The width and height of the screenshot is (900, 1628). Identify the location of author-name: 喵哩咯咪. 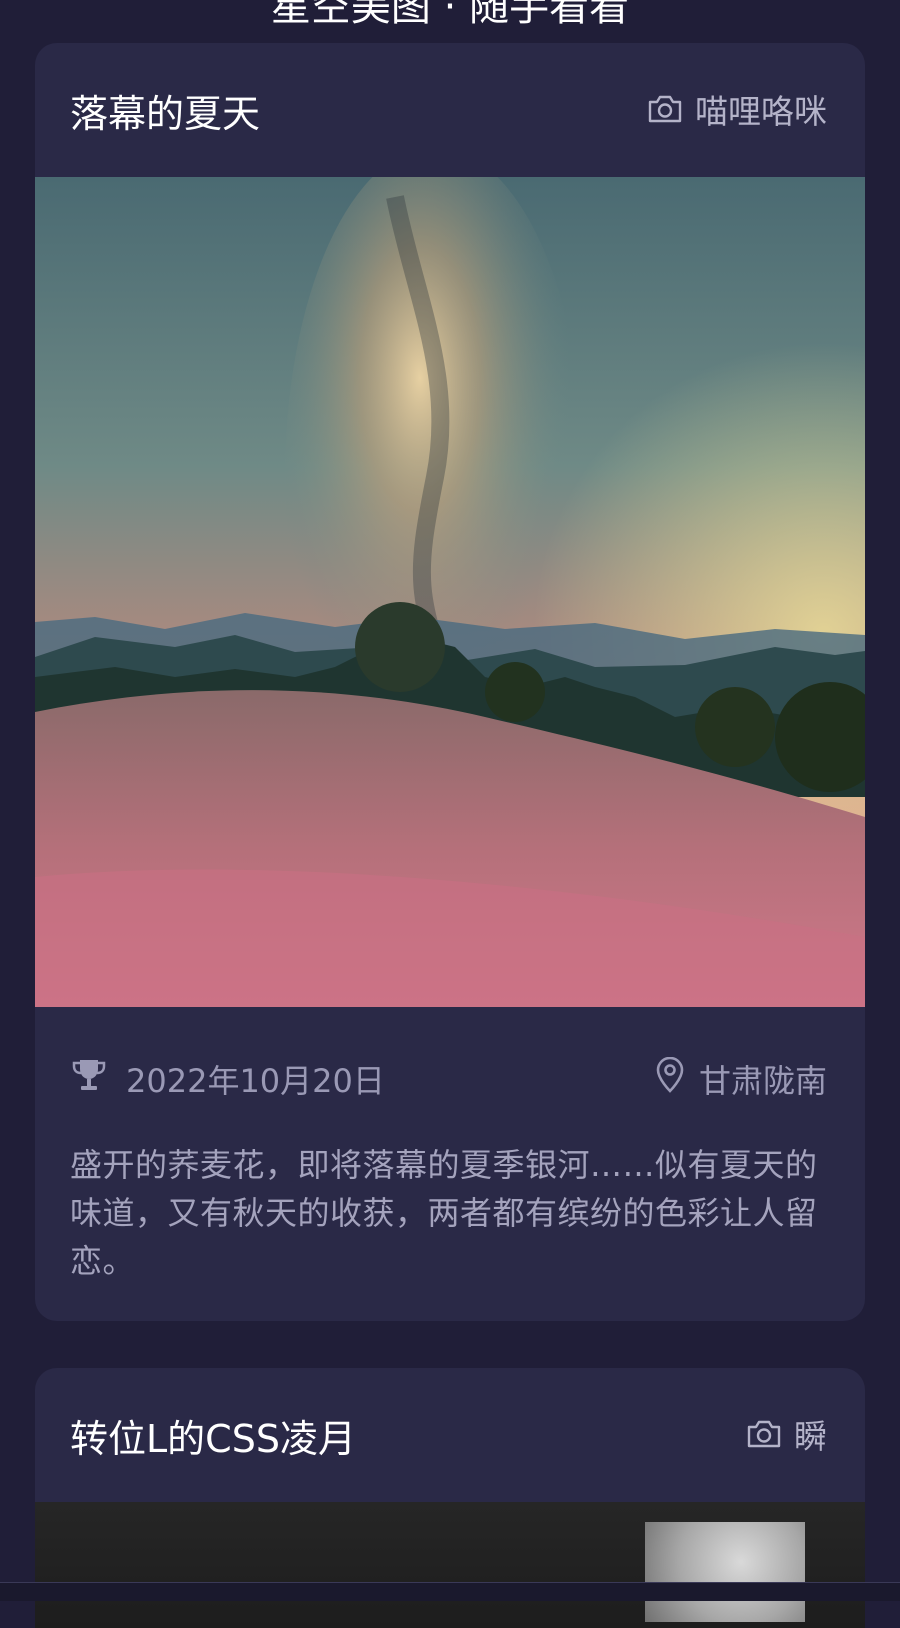
(761, 109).